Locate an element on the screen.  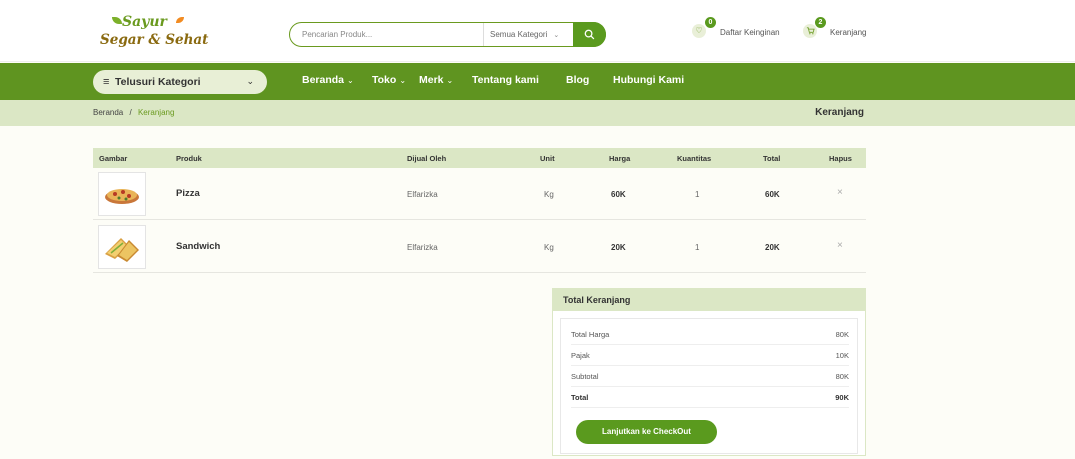
line-total: 60K is located at coordinates (772, 194).